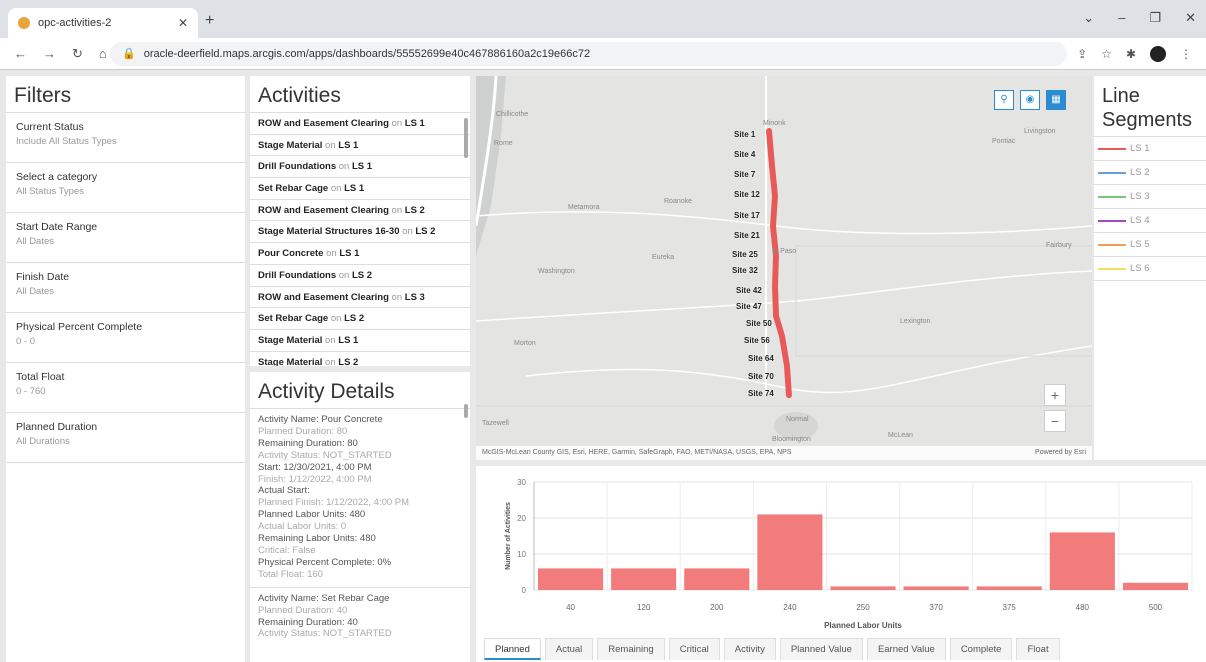 This screenshot has height=662, width=1206. I want to click on new-tab-icon: +, so click(209, 21).